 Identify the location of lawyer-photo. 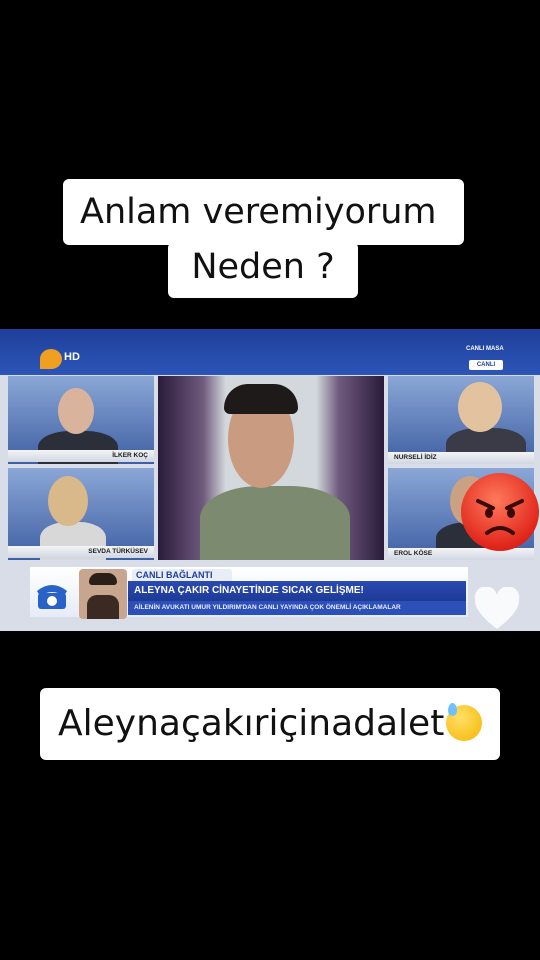
(103, 594).